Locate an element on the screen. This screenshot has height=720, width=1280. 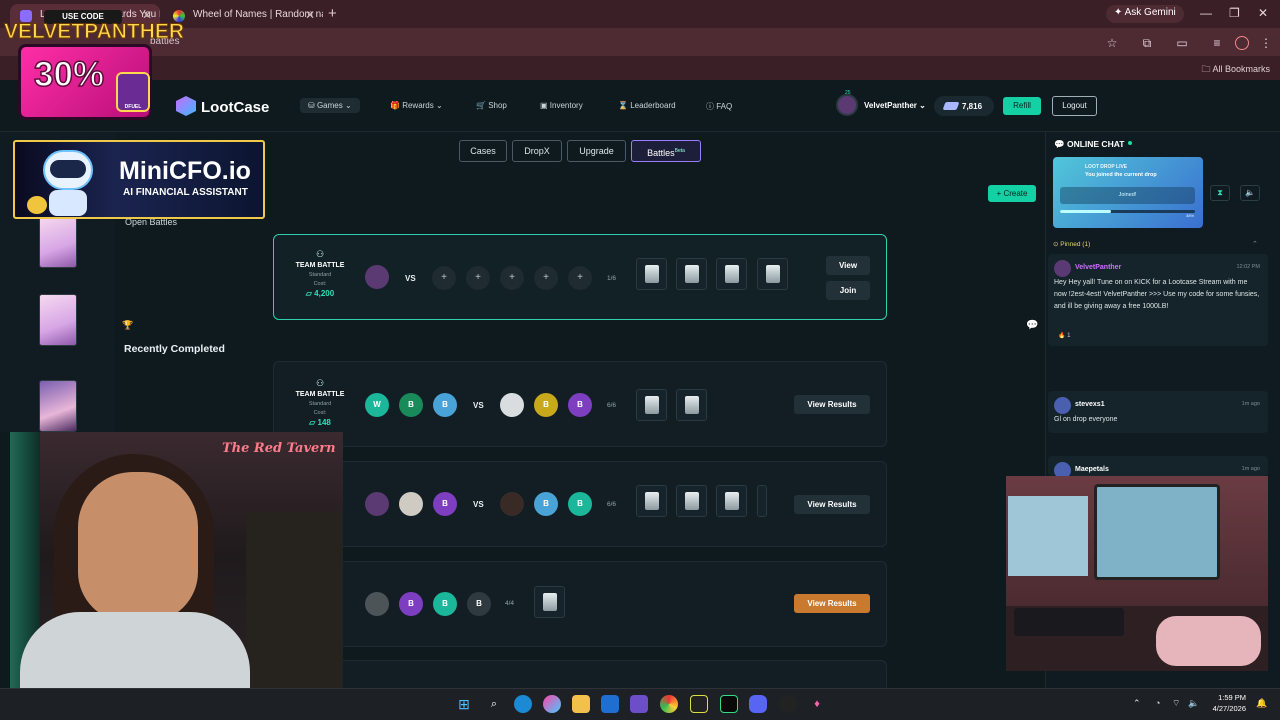
chat-toggle-icon: 💬 is located at coordinates (1032, 325).